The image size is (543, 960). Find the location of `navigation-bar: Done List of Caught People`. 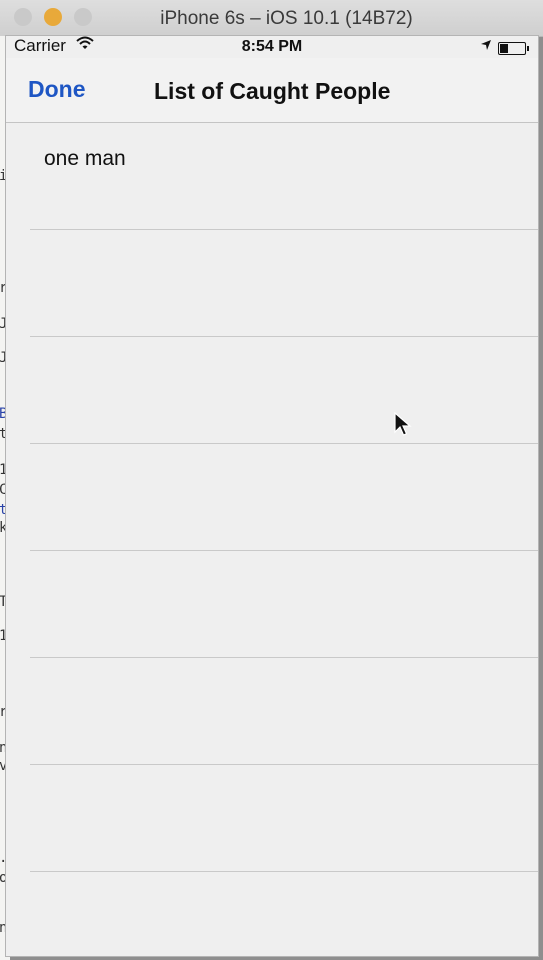

navigation-bar: Done List of Caught People is located at coordinates (272, 90).